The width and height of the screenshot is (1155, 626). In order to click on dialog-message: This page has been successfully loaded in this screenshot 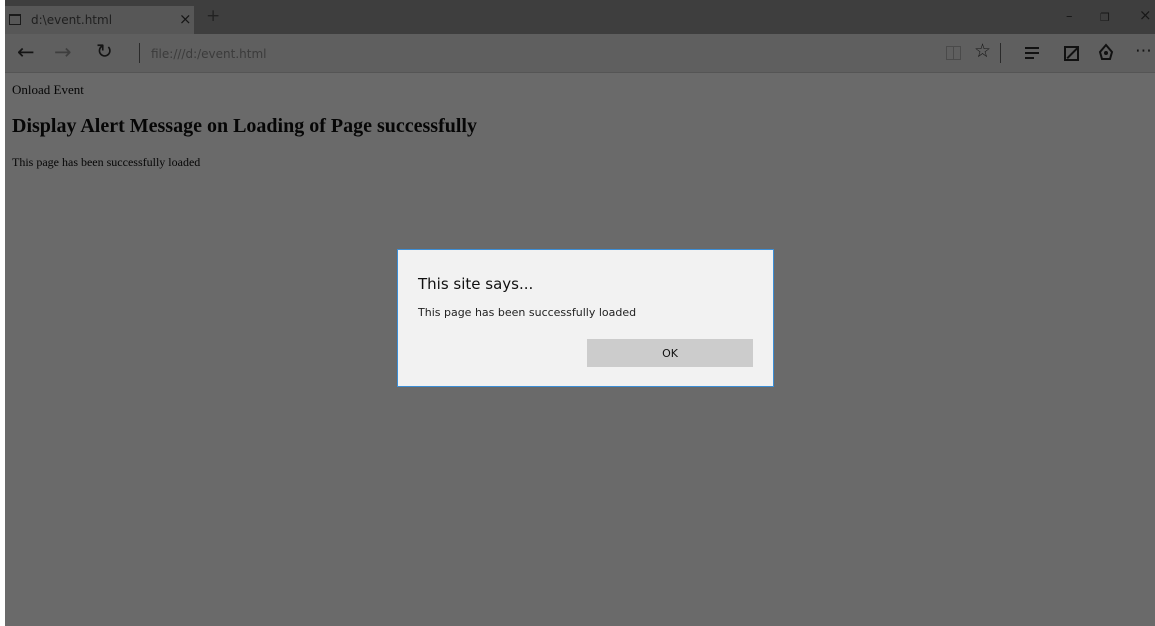, I will do `click(527, 312)`.